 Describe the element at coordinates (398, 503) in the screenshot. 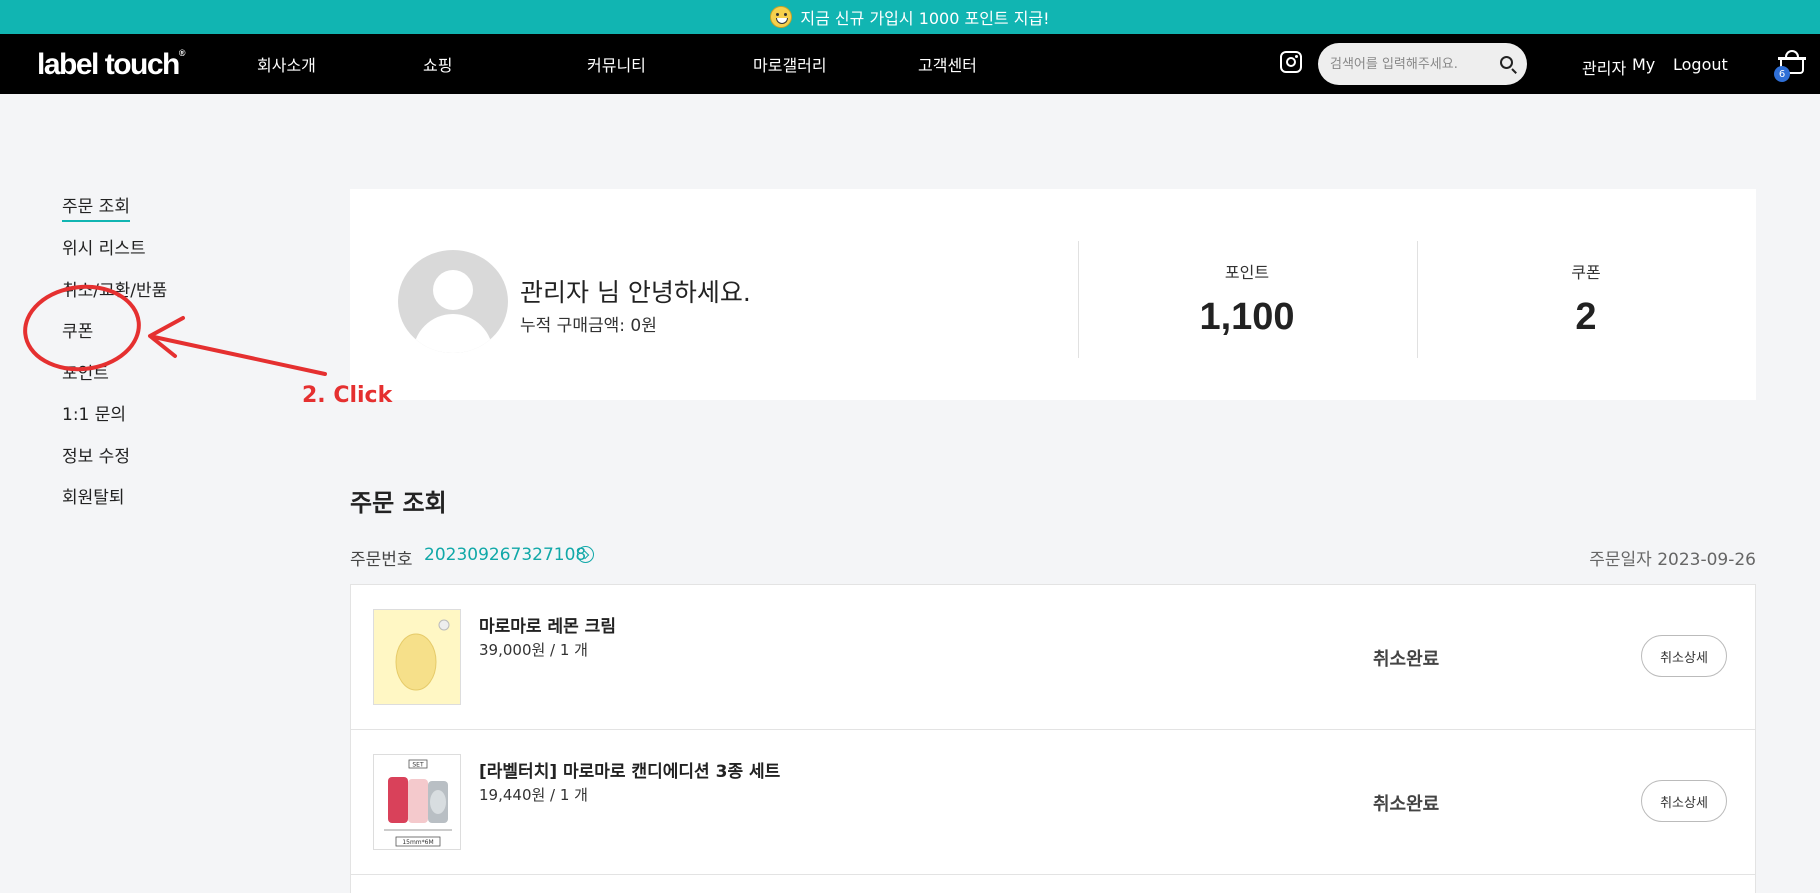

I see `section-title: 주문 조회` at that location.